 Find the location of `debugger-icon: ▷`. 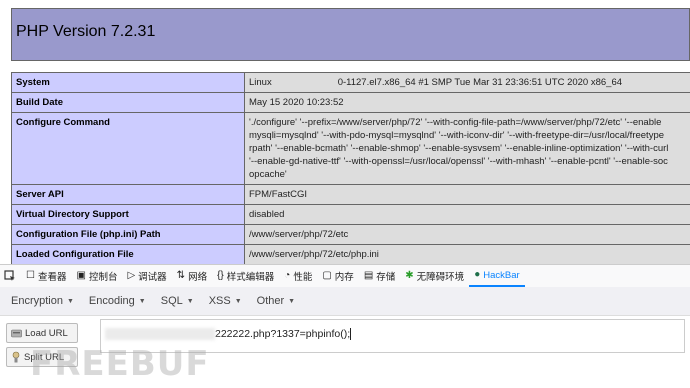

debugger-icon: ▷ is located at coordinates (131, 275).